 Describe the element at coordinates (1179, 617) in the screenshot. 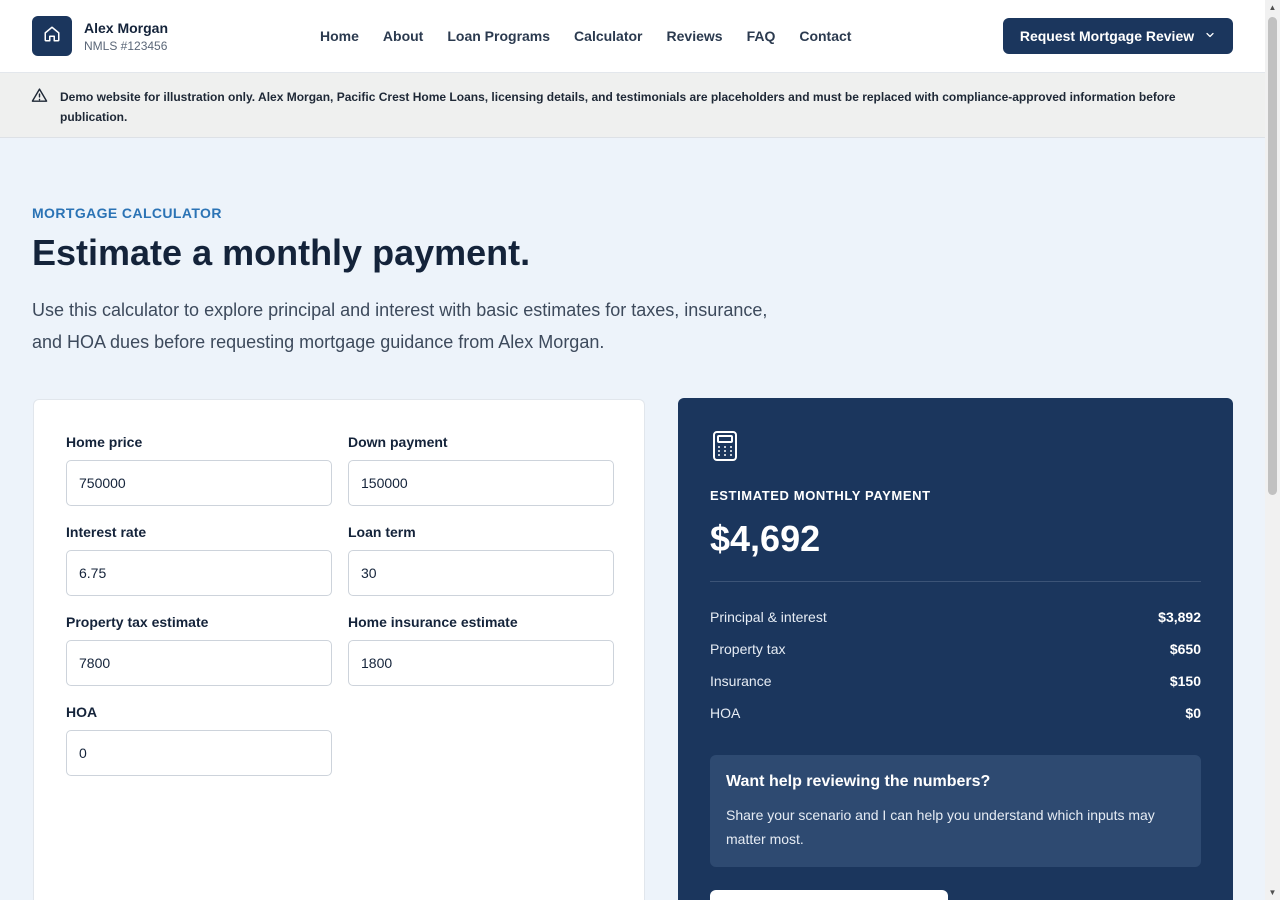

I see `breakdown-value: $3,892` at that location.